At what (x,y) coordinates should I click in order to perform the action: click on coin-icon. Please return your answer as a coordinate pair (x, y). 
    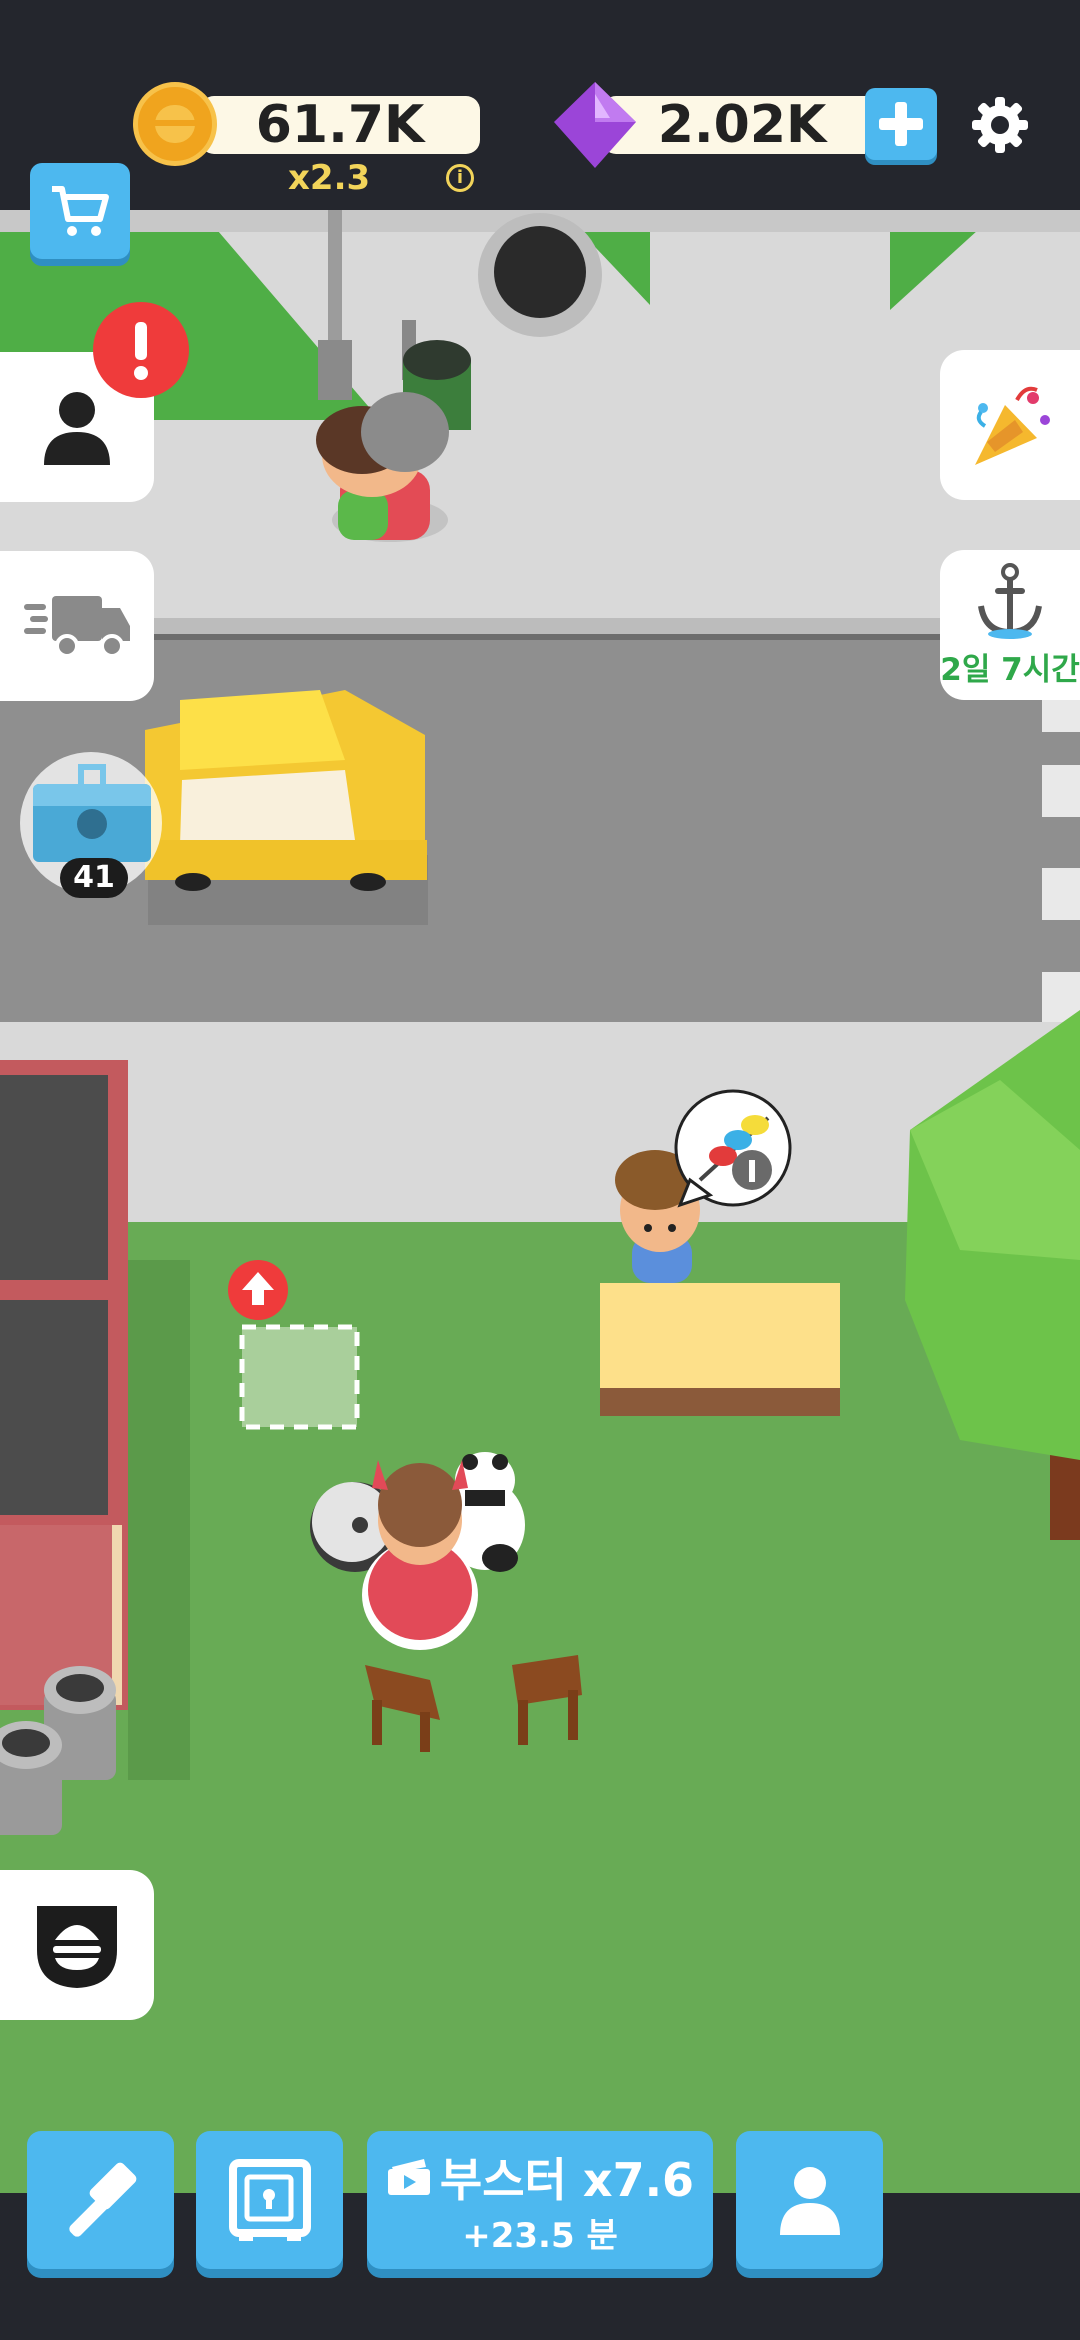
    Looking at the image, I should click on (175, 124).